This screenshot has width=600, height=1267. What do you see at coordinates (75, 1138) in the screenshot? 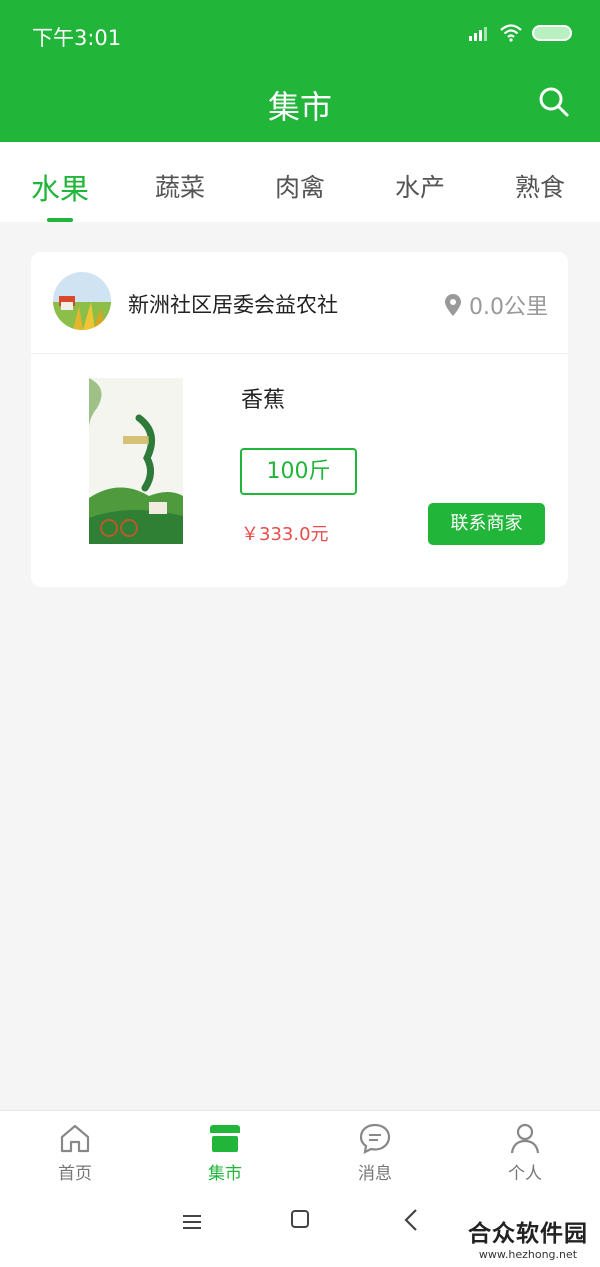
I see `home-icon` at bounding box center [75, 1138].